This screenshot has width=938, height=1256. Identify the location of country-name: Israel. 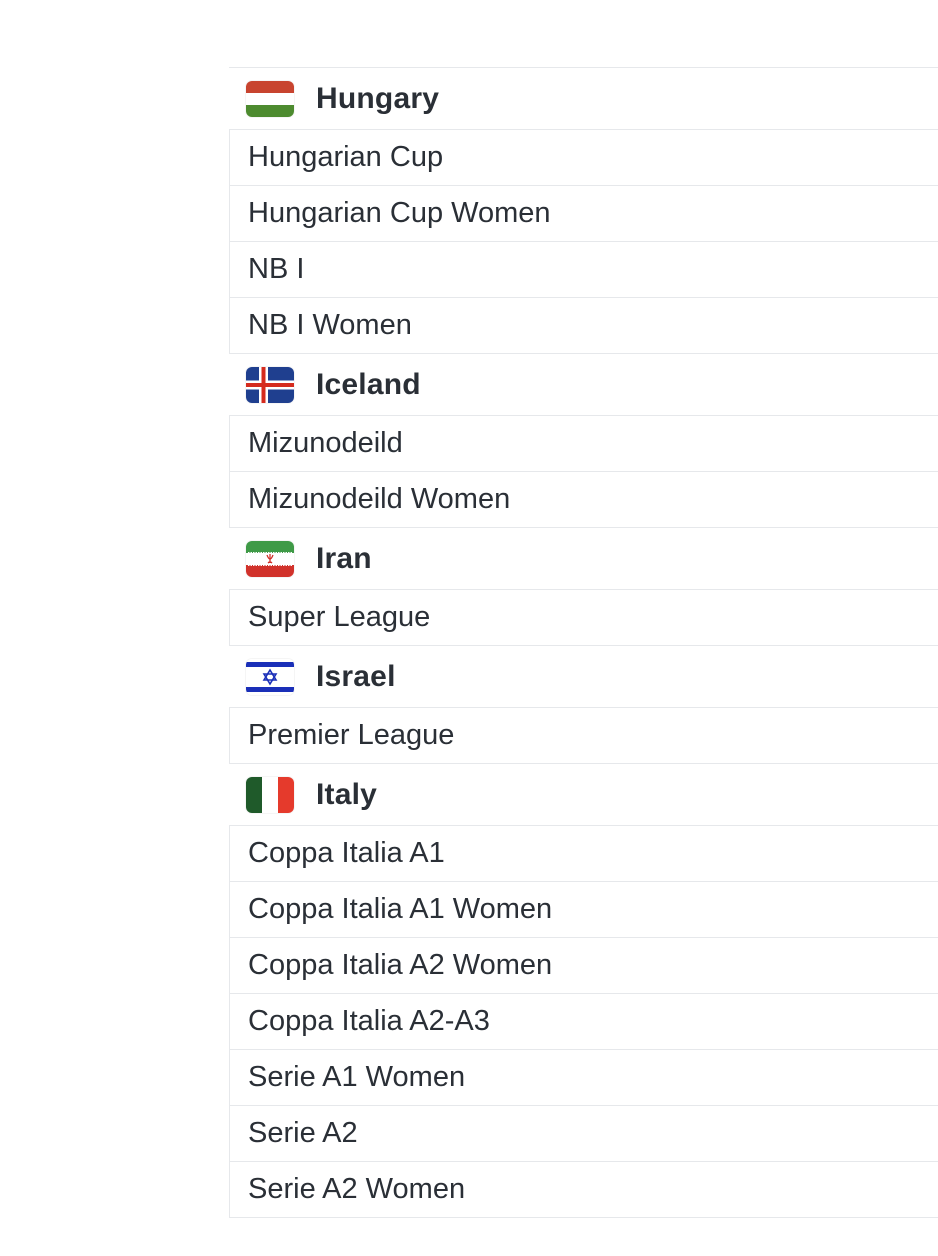
(356, 676).